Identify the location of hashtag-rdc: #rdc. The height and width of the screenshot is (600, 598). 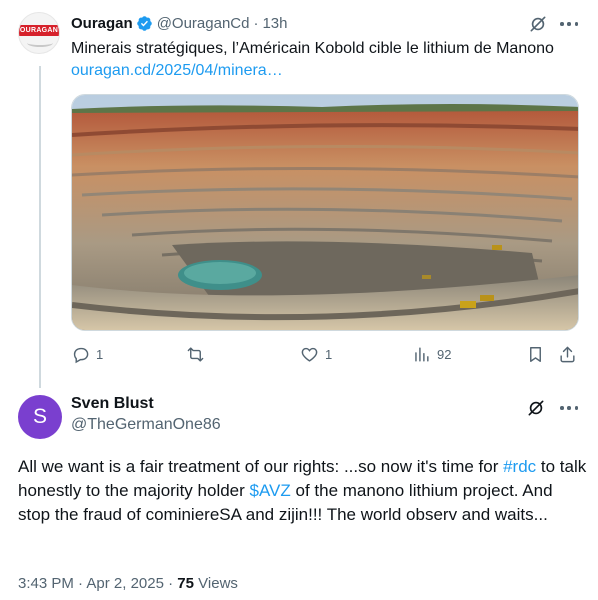
(519, 466).